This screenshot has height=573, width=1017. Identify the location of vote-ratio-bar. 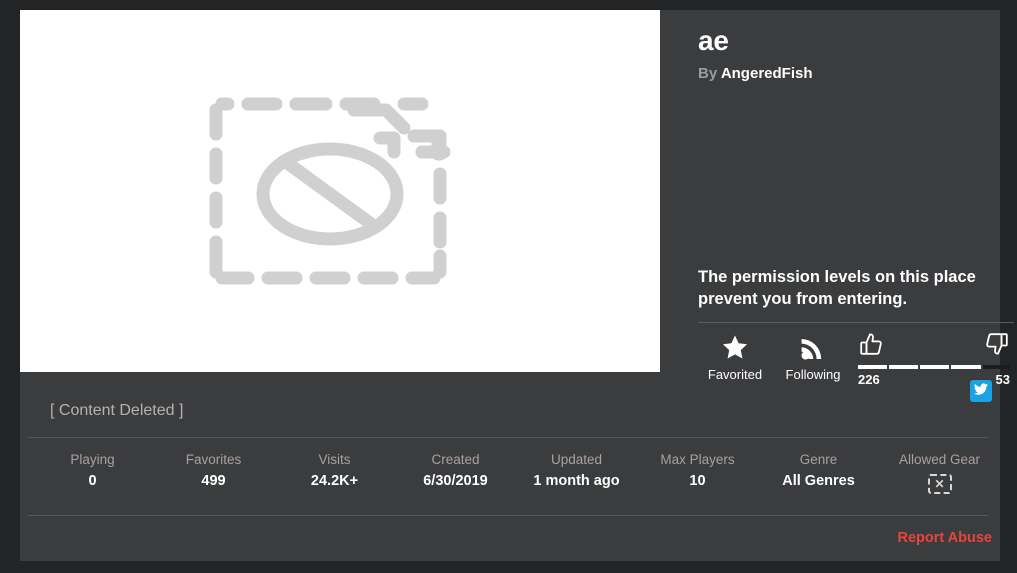
(934, 367).